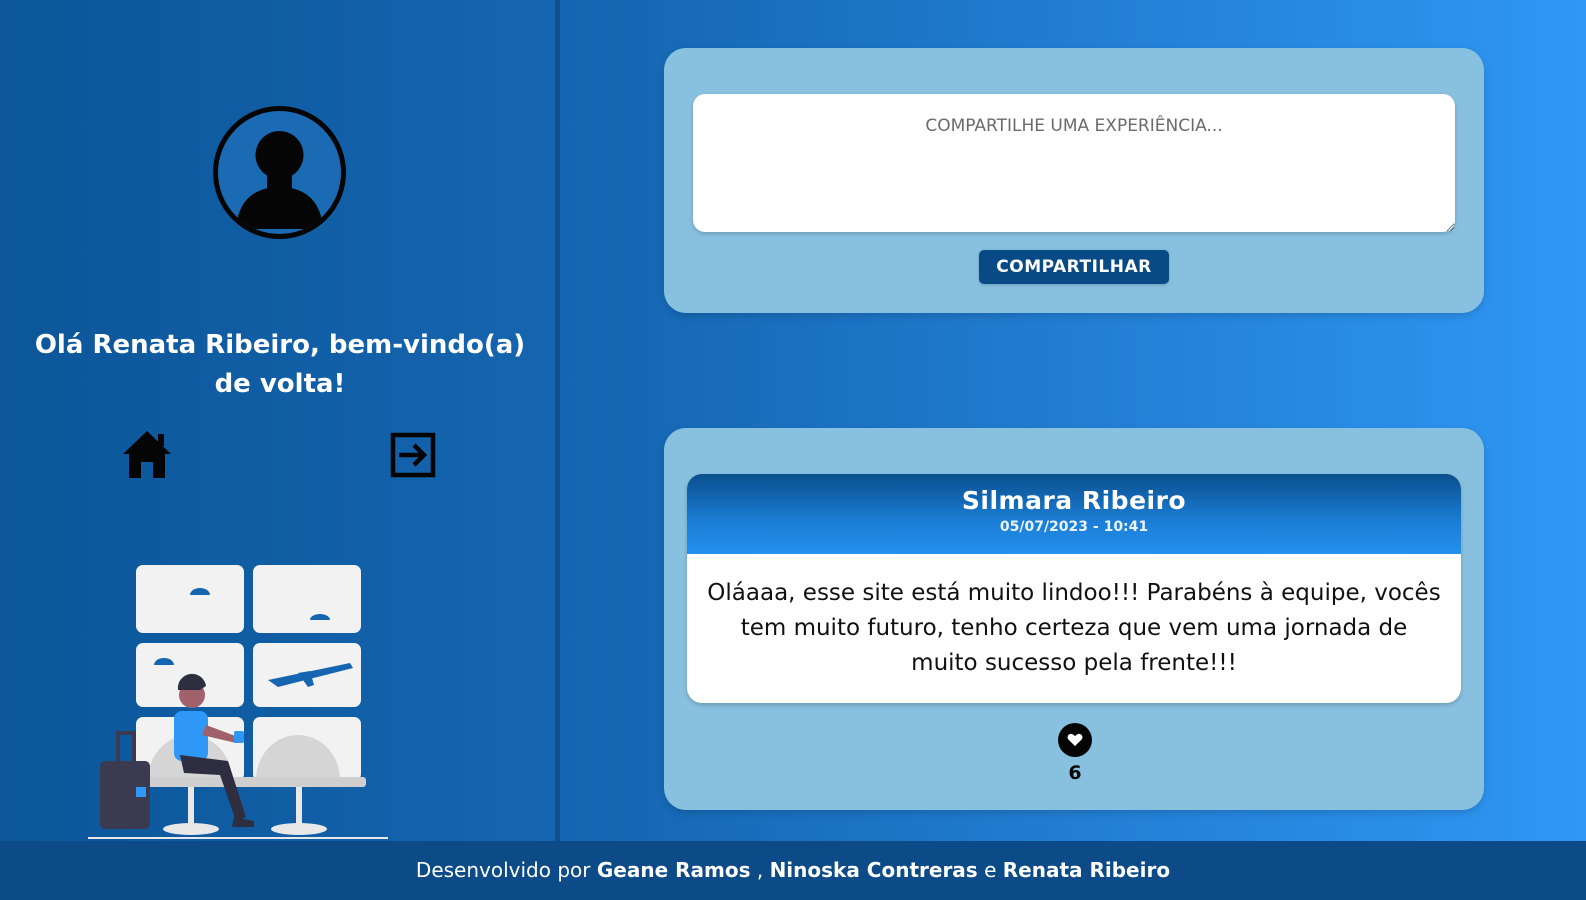 This screenshot has width=1586, height=900. Describe the element at coordinates (673, 870) in the screenshot. I see `developer-name: Geane Ramos` at that location.